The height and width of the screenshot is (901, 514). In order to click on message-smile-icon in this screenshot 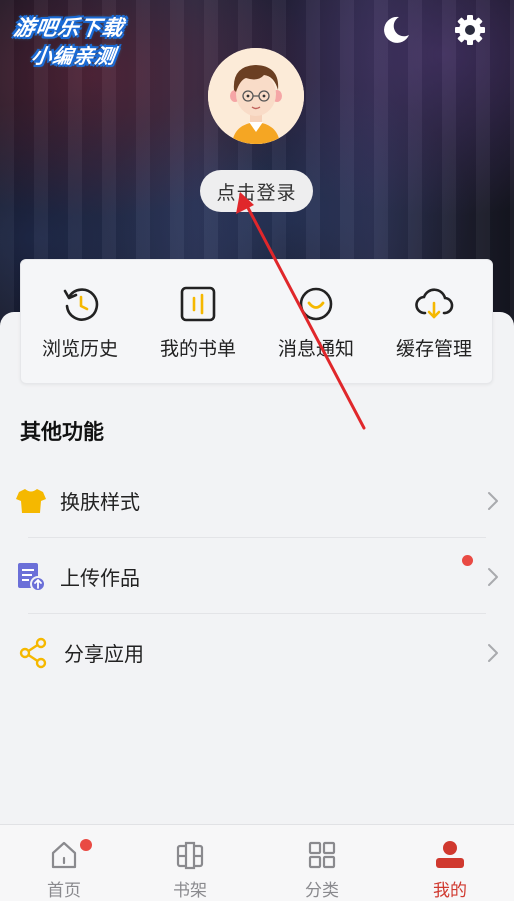, I will do `click(316, 304)`.